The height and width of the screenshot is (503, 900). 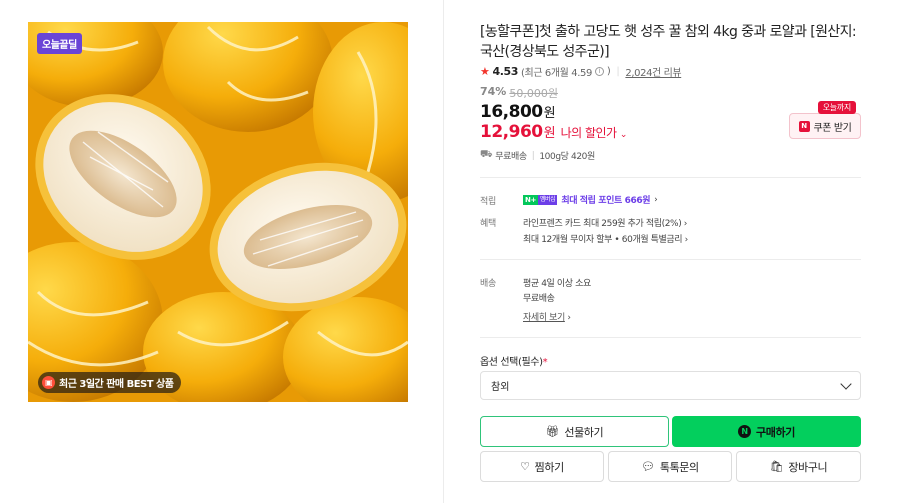 I want to click on naver-plus-membership-badge: N+ 멤버십, so click(x=540, y=199).